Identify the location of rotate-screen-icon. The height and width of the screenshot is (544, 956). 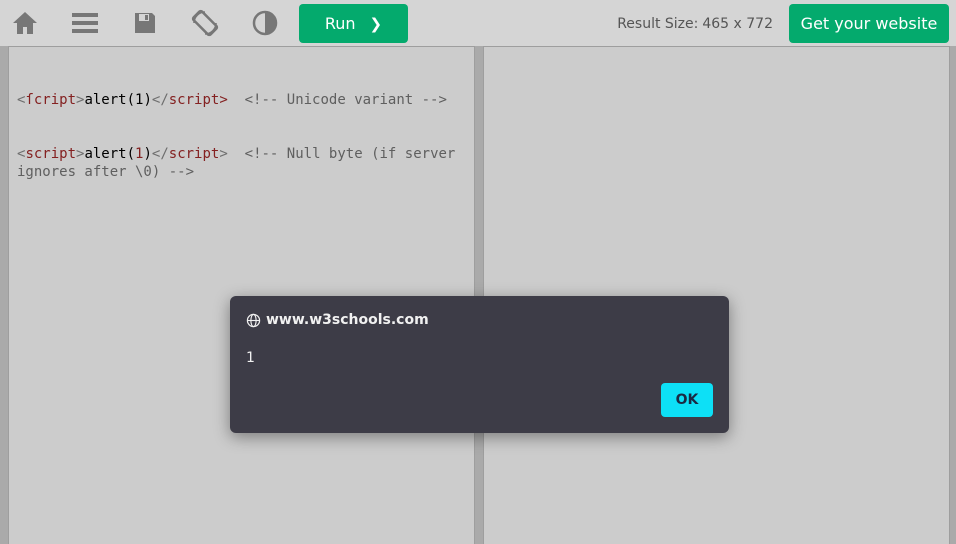
(205, 23).